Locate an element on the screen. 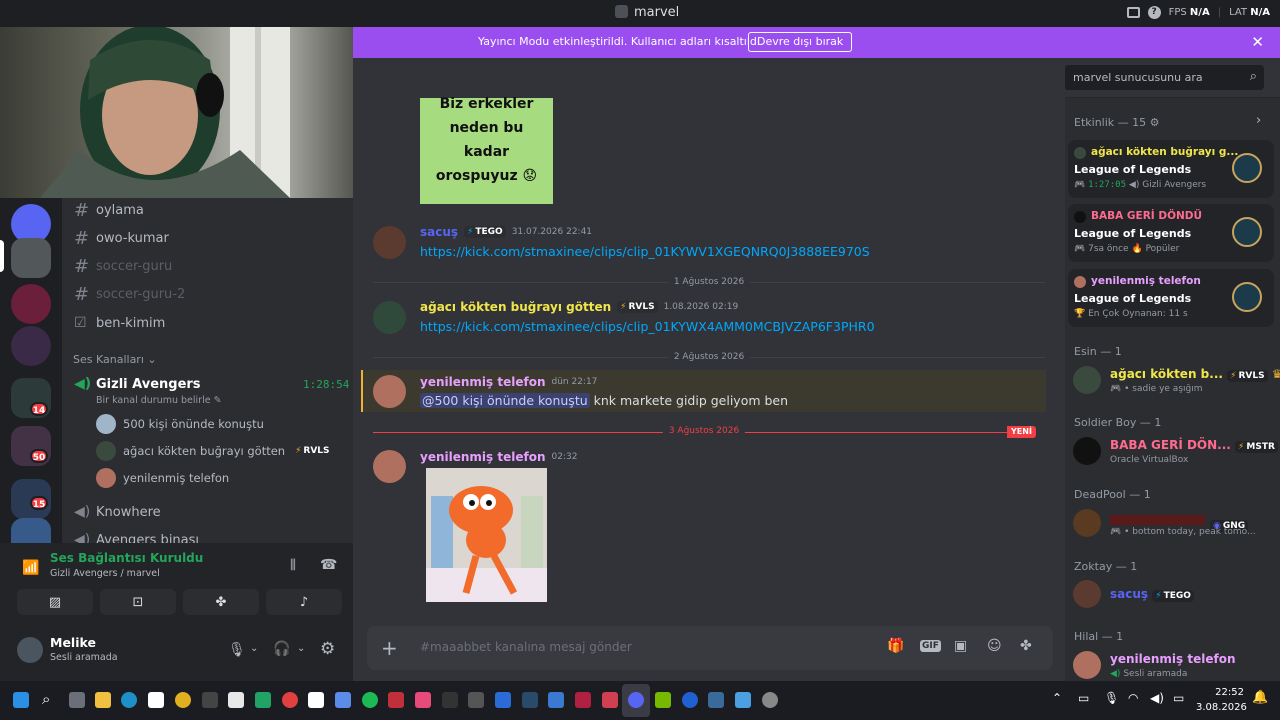 This screenshot has width=1280, height=720. discord-icon is located at coordinates (636, 700).